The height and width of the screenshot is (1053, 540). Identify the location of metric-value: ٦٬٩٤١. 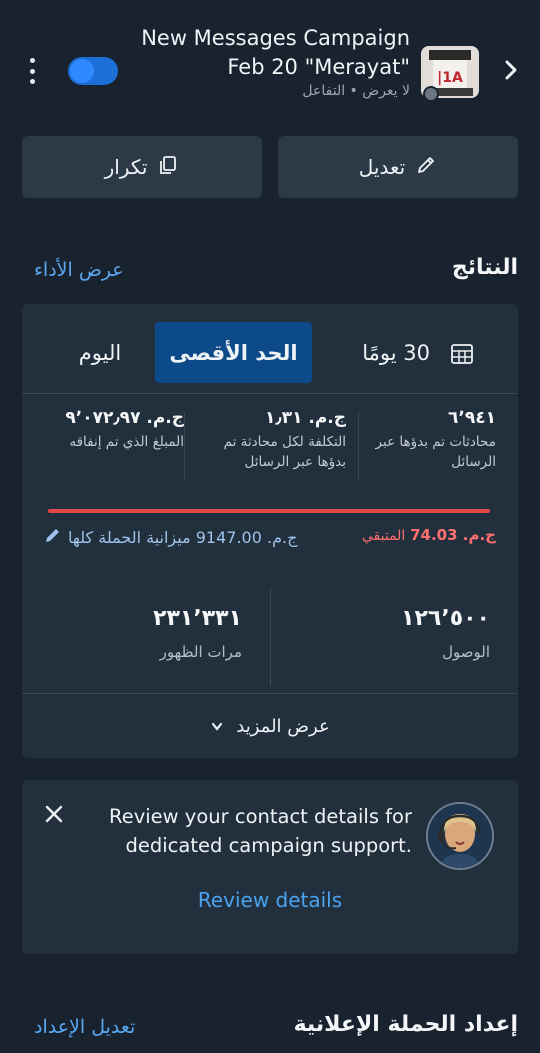
(472, 418).